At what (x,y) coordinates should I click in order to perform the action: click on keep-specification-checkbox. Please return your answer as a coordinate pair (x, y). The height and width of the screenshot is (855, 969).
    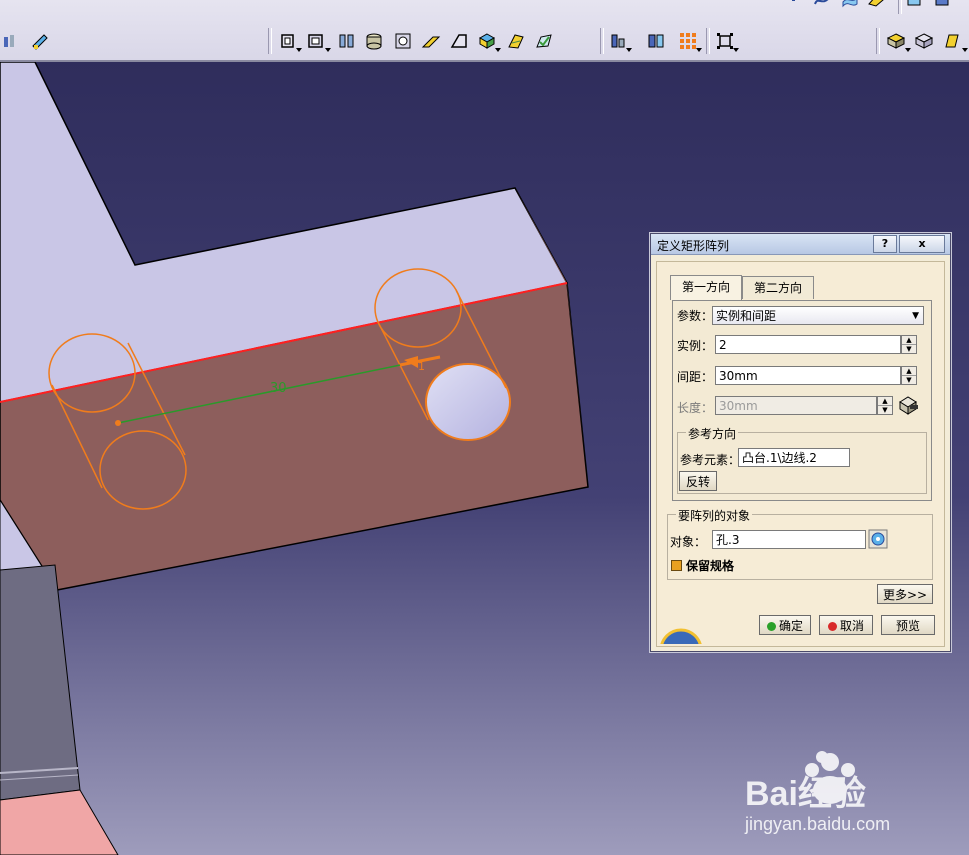
    Looking at the image, I should click on (676, 565).